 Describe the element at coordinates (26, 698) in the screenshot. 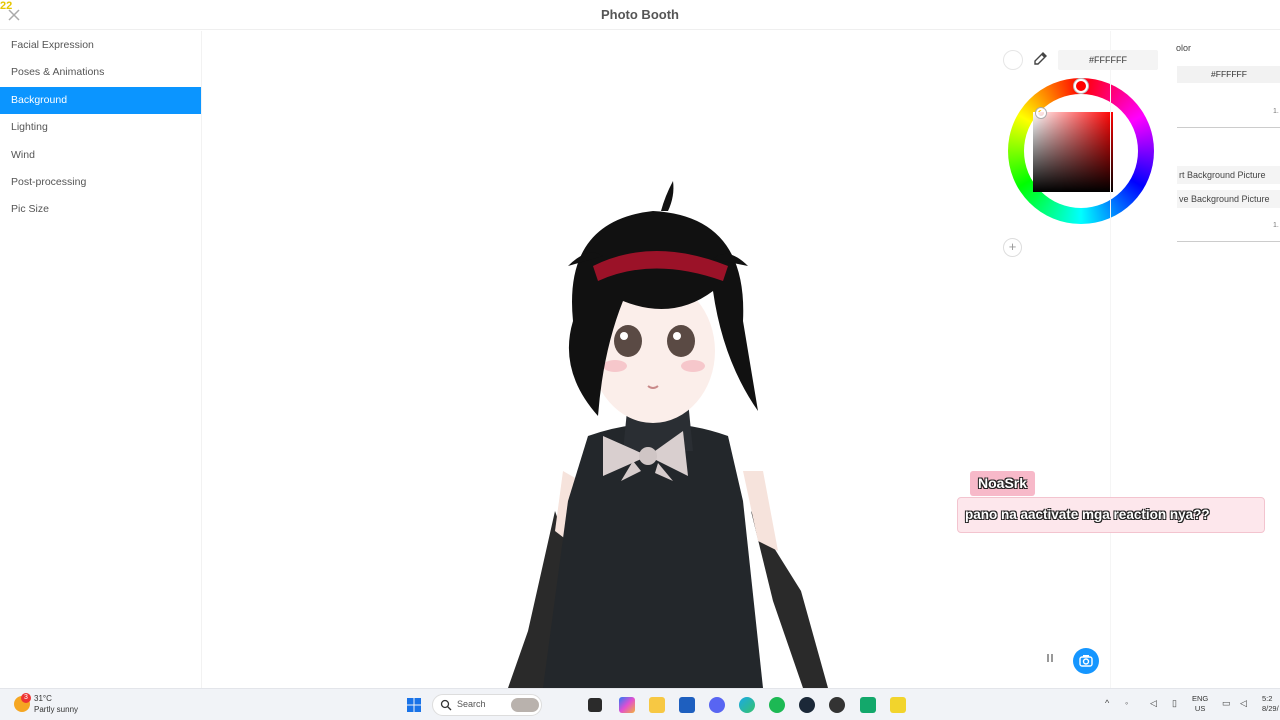

I see `weather-badge: 3` at that location.